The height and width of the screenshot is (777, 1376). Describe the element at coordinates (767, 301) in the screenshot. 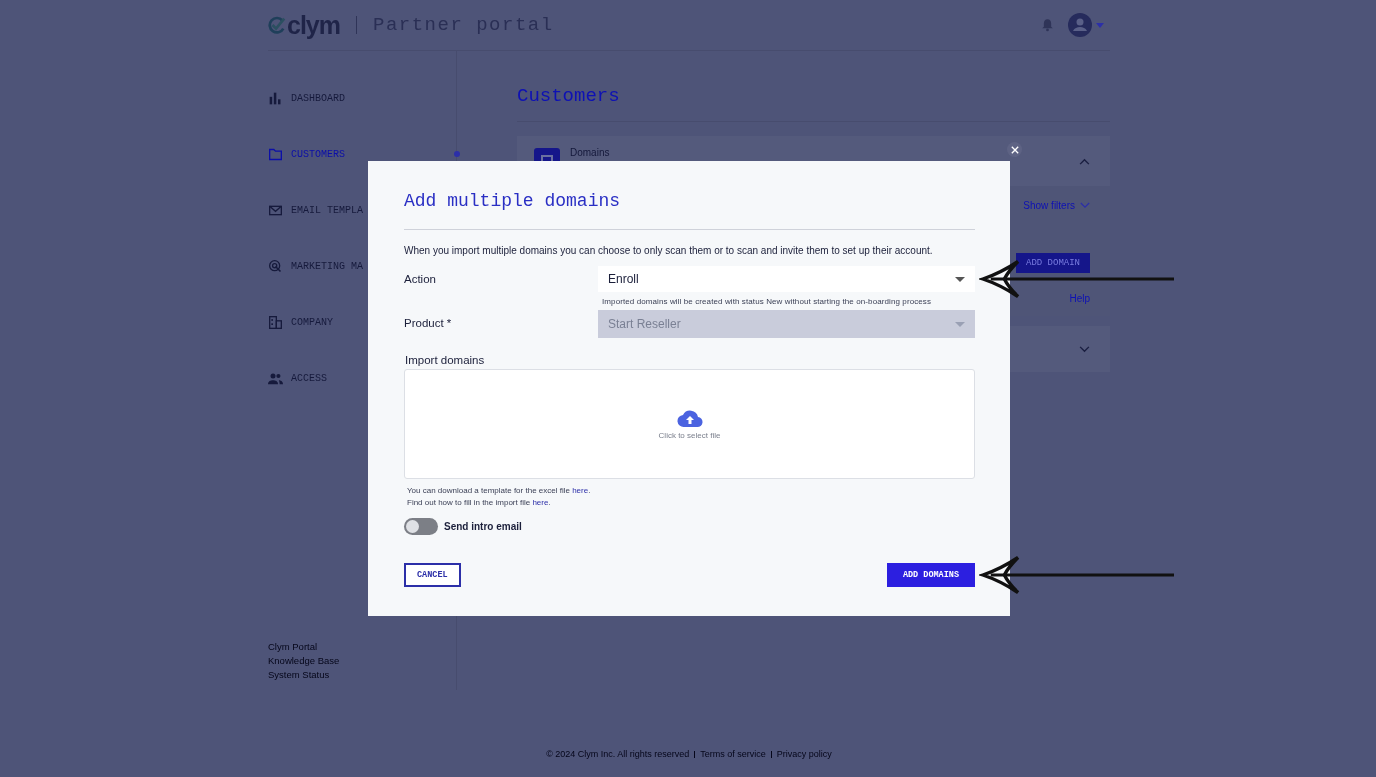

I see `field-hint: Imported domains will be created with status New without starting the on-boarding process` at that location.